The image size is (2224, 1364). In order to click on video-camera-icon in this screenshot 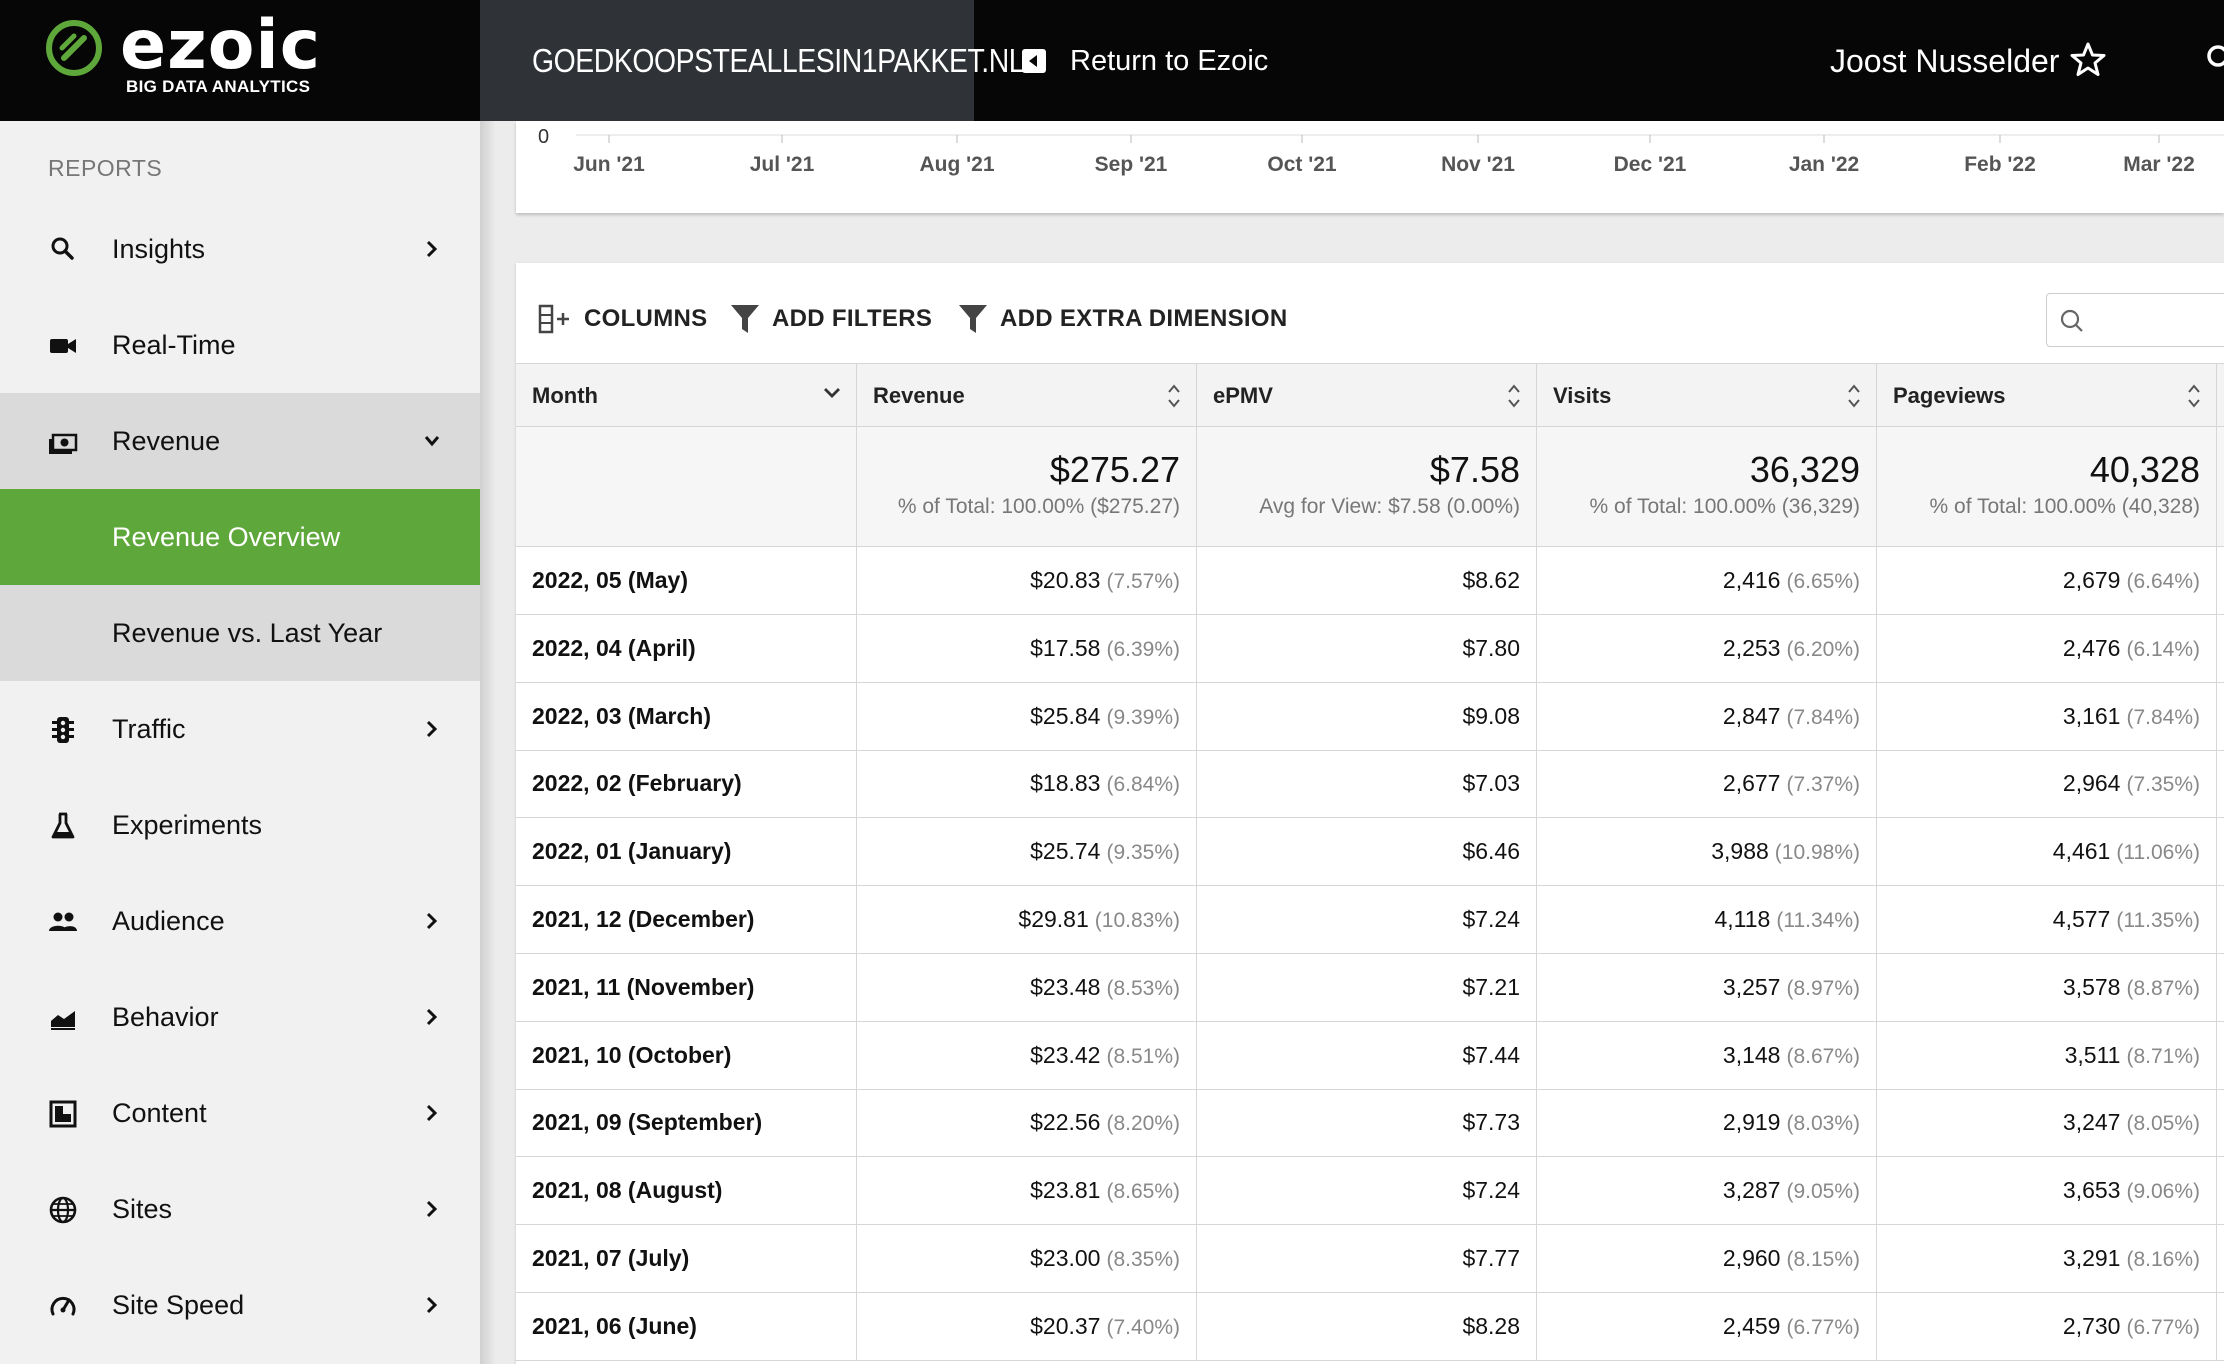, I will do `click(63, 346)`.